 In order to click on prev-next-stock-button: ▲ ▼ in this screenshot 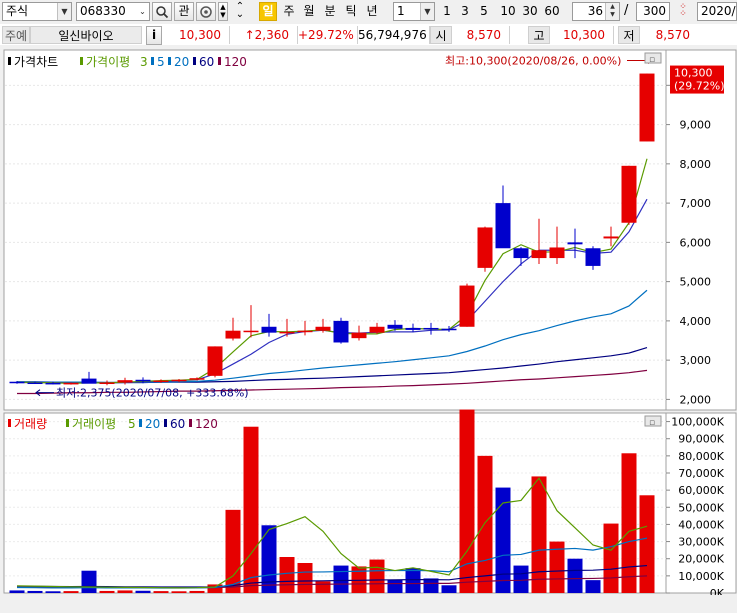, I will do `click(223, 11)`.